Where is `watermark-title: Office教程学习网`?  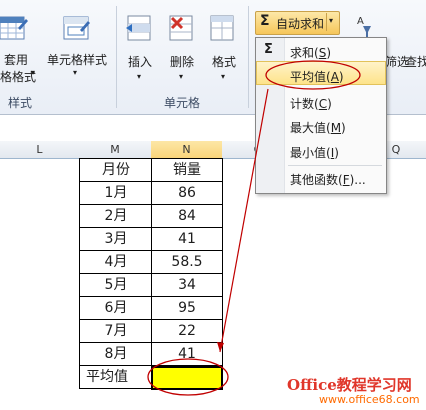
watermark-title: Office教程学习网 is located at coordinates (349, 385).